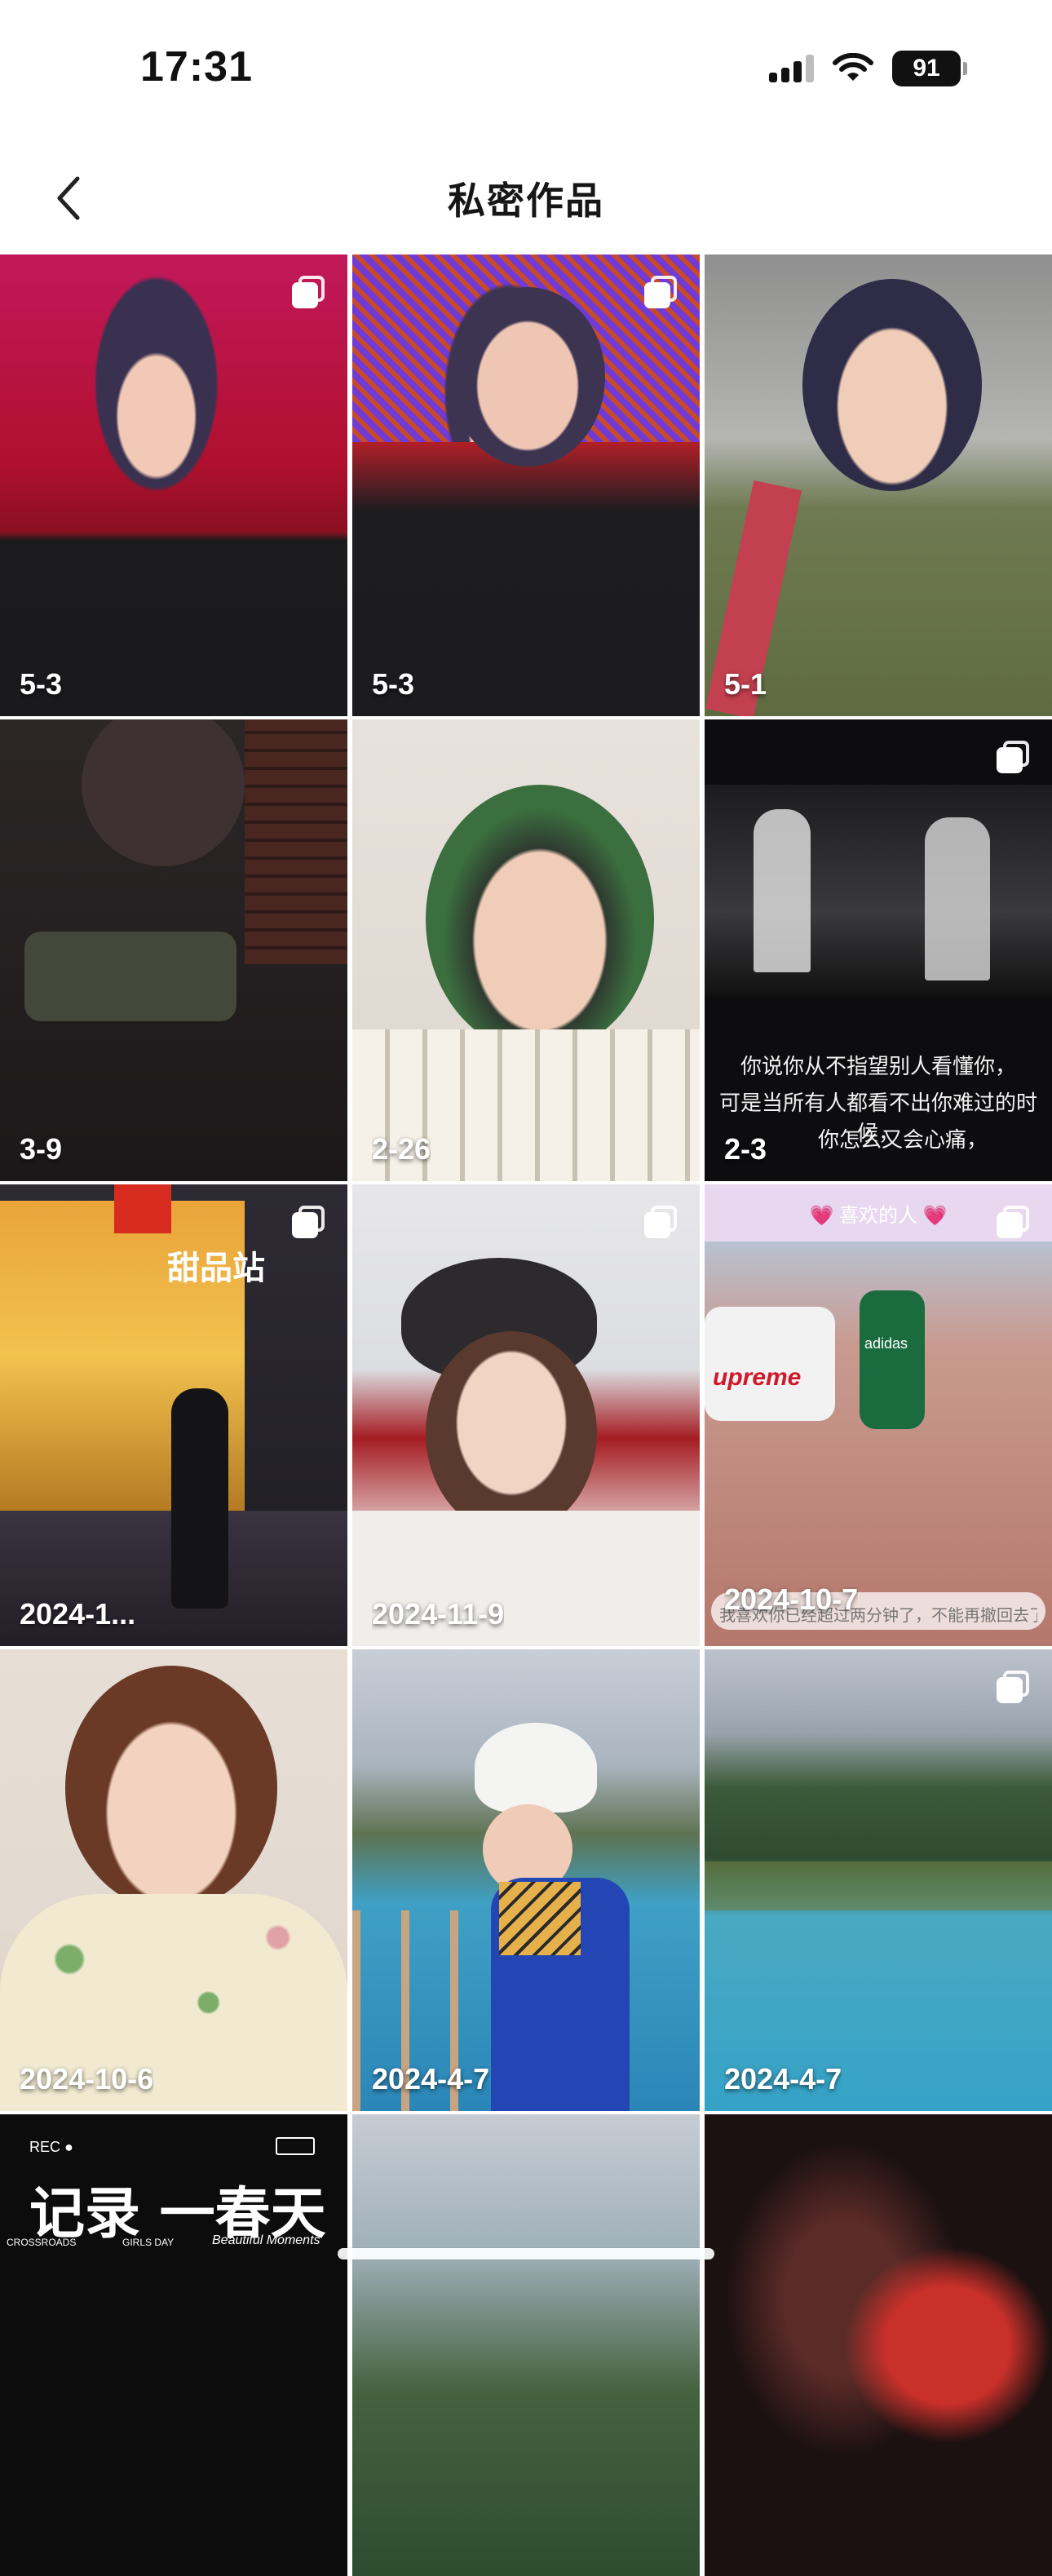 This screenshot has height=2576, width=1052. I want to click on work-tile: 2-26, so click(526, 950).